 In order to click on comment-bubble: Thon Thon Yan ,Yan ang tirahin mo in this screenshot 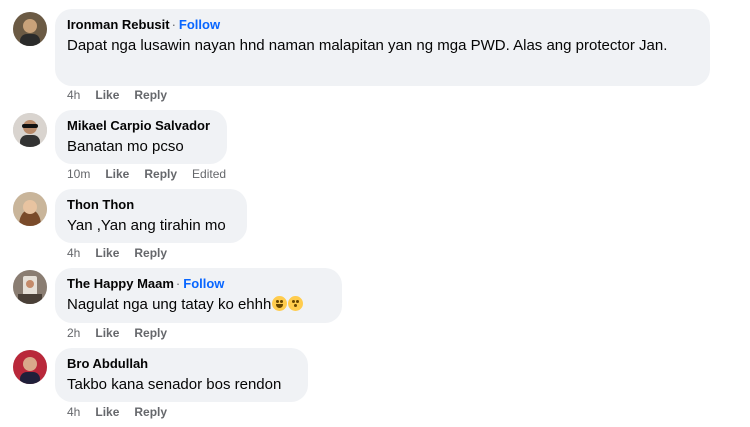, I will do `click(151, 216)`.